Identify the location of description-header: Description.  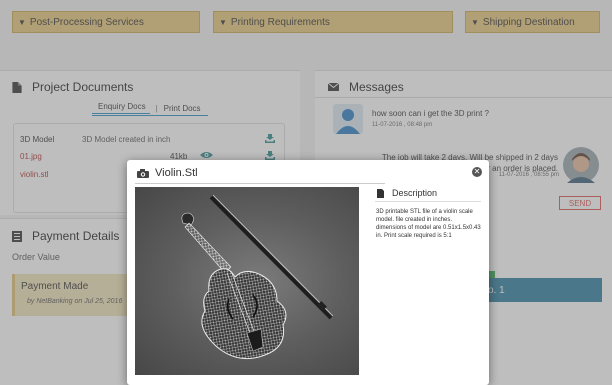
(407, 193).